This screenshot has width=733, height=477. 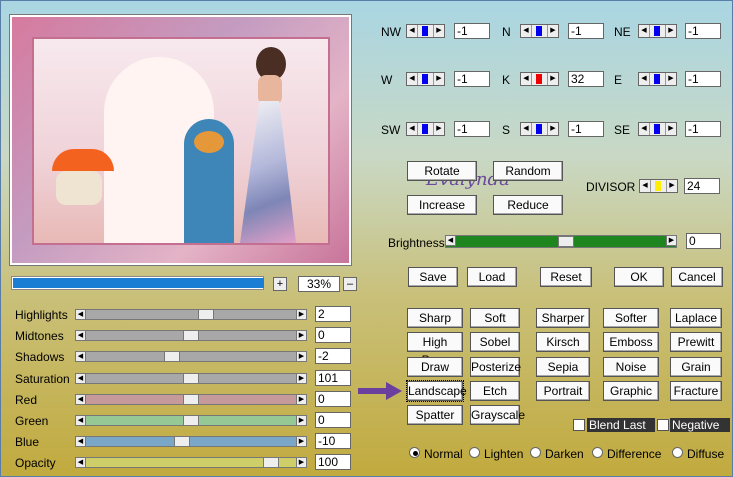 I want to click on kernel-se-right-arrow: ▶, so click(x=670, y=129).